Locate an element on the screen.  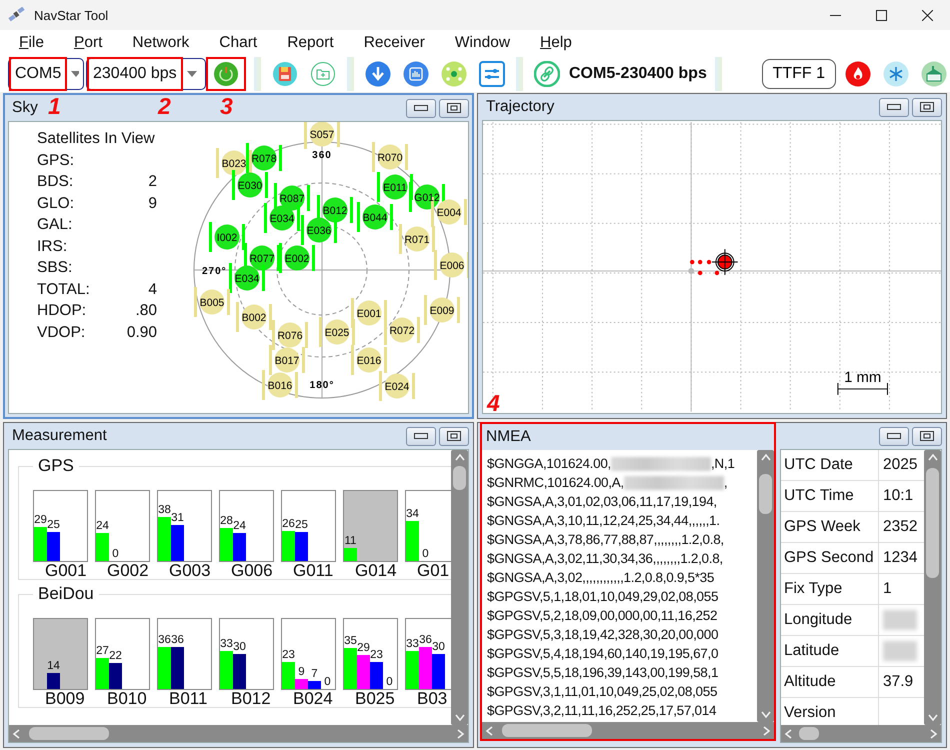
satellite-label: E016 is located at coordinates (369, 361).